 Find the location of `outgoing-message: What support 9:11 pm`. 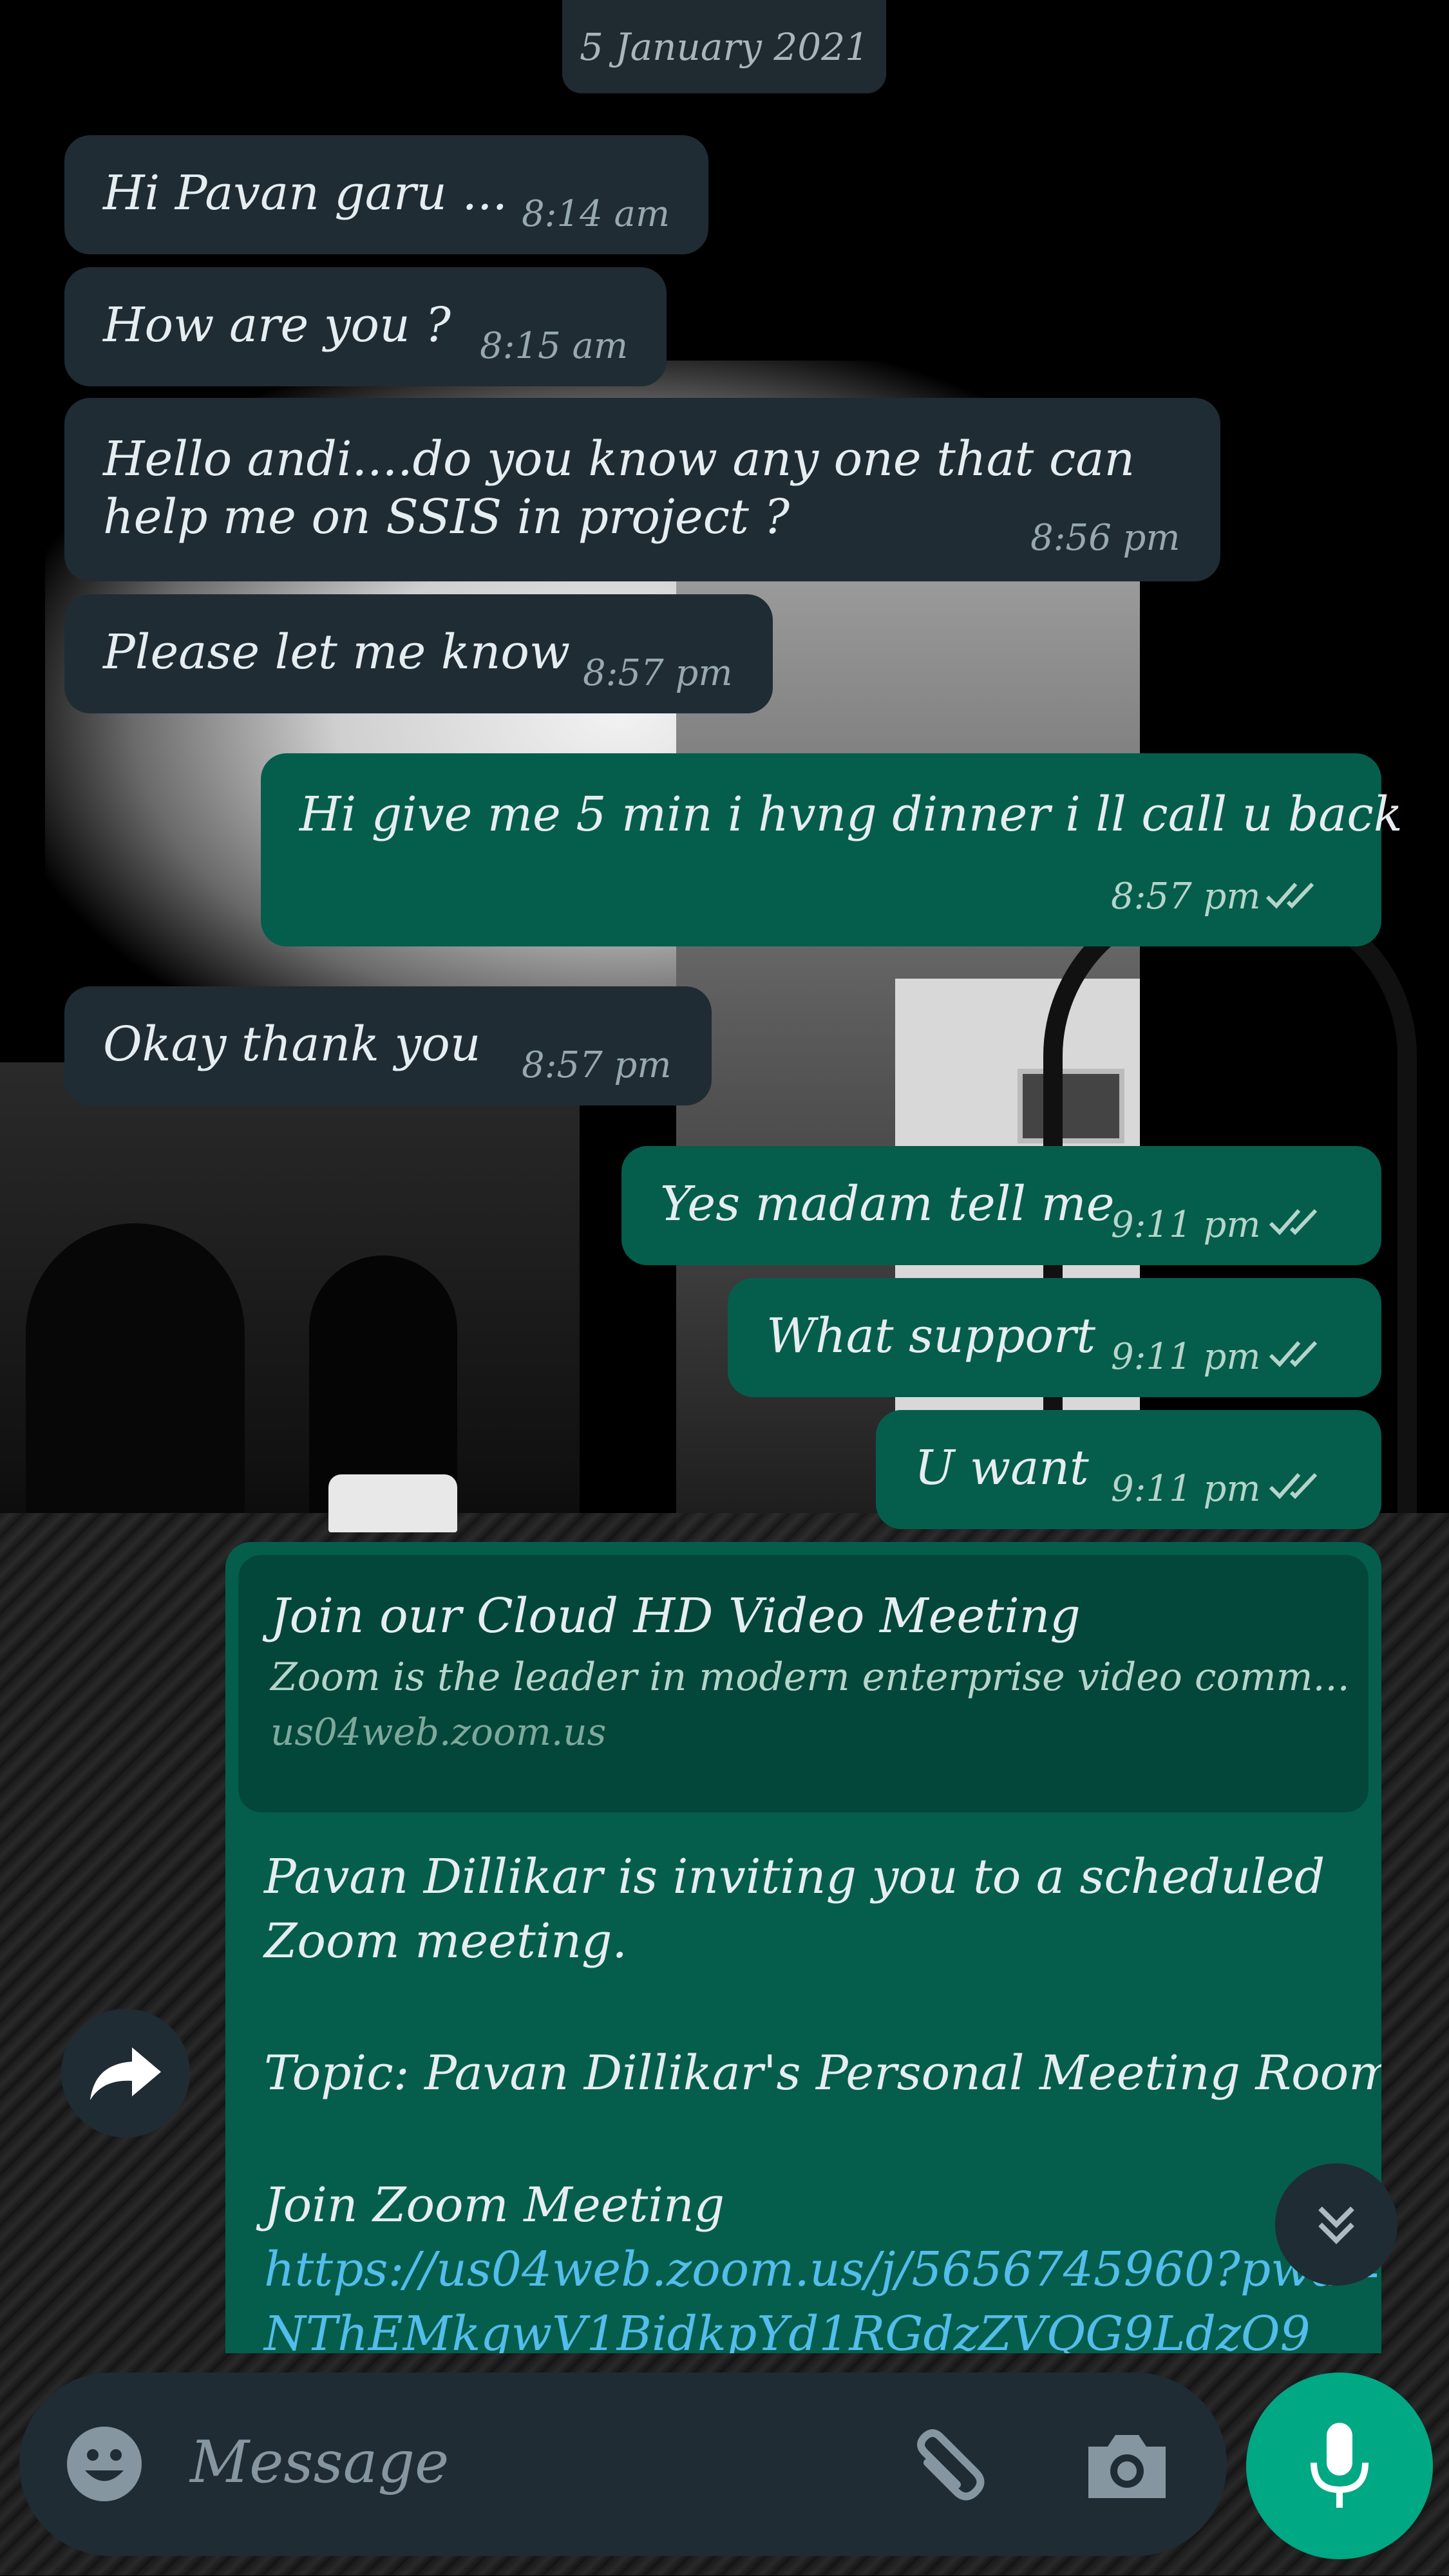

outgoing-message: What support 9:11 pm is located at coordinates (1054, 1337).